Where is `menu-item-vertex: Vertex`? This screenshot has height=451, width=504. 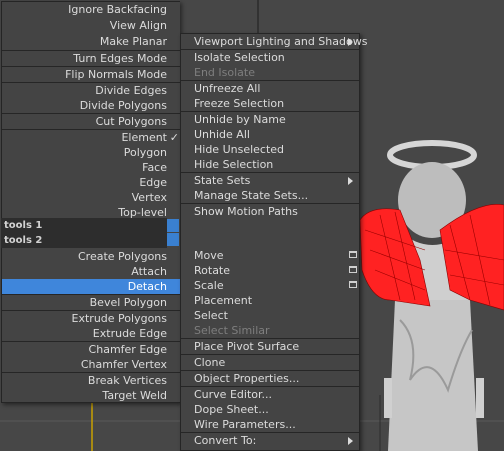 menu-item-vertex: Vertex is located at coordinates (91, 197).